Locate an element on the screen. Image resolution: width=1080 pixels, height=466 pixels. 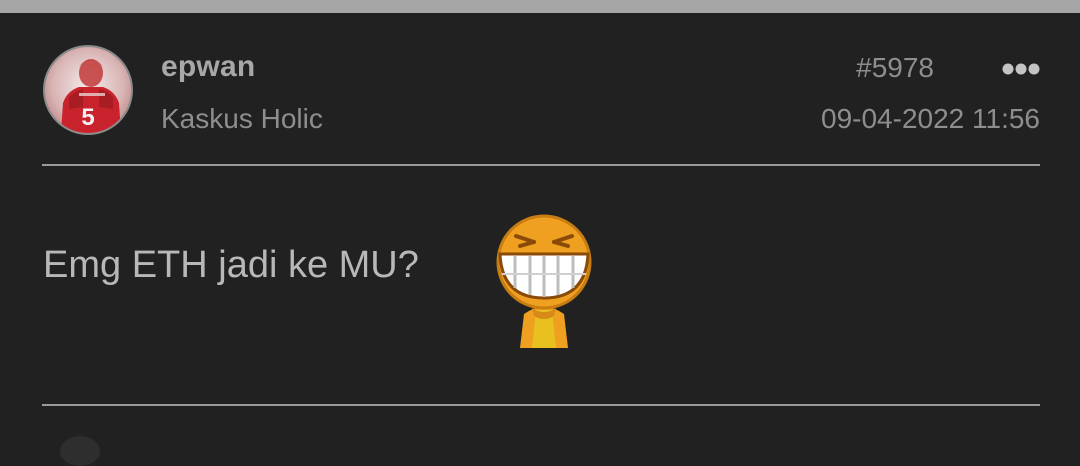
author-username: epwan is located at coordinates (208, 67).